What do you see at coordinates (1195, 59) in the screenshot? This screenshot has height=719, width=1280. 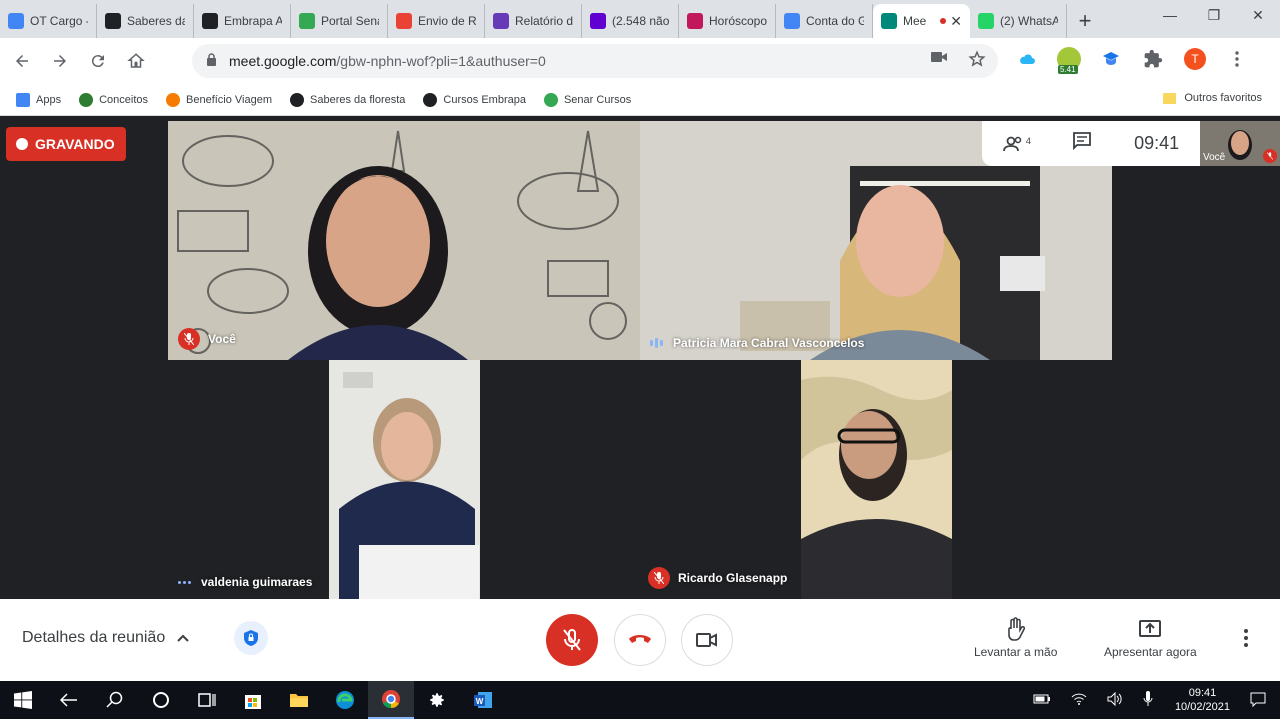 I see `profile-avatar: T` at bounding box center [1195, 59].